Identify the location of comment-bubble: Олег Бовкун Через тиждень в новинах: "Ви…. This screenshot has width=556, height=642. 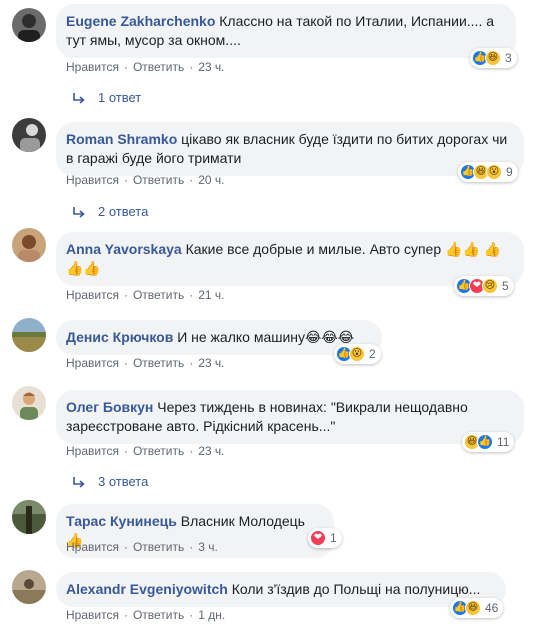
(290, 417).